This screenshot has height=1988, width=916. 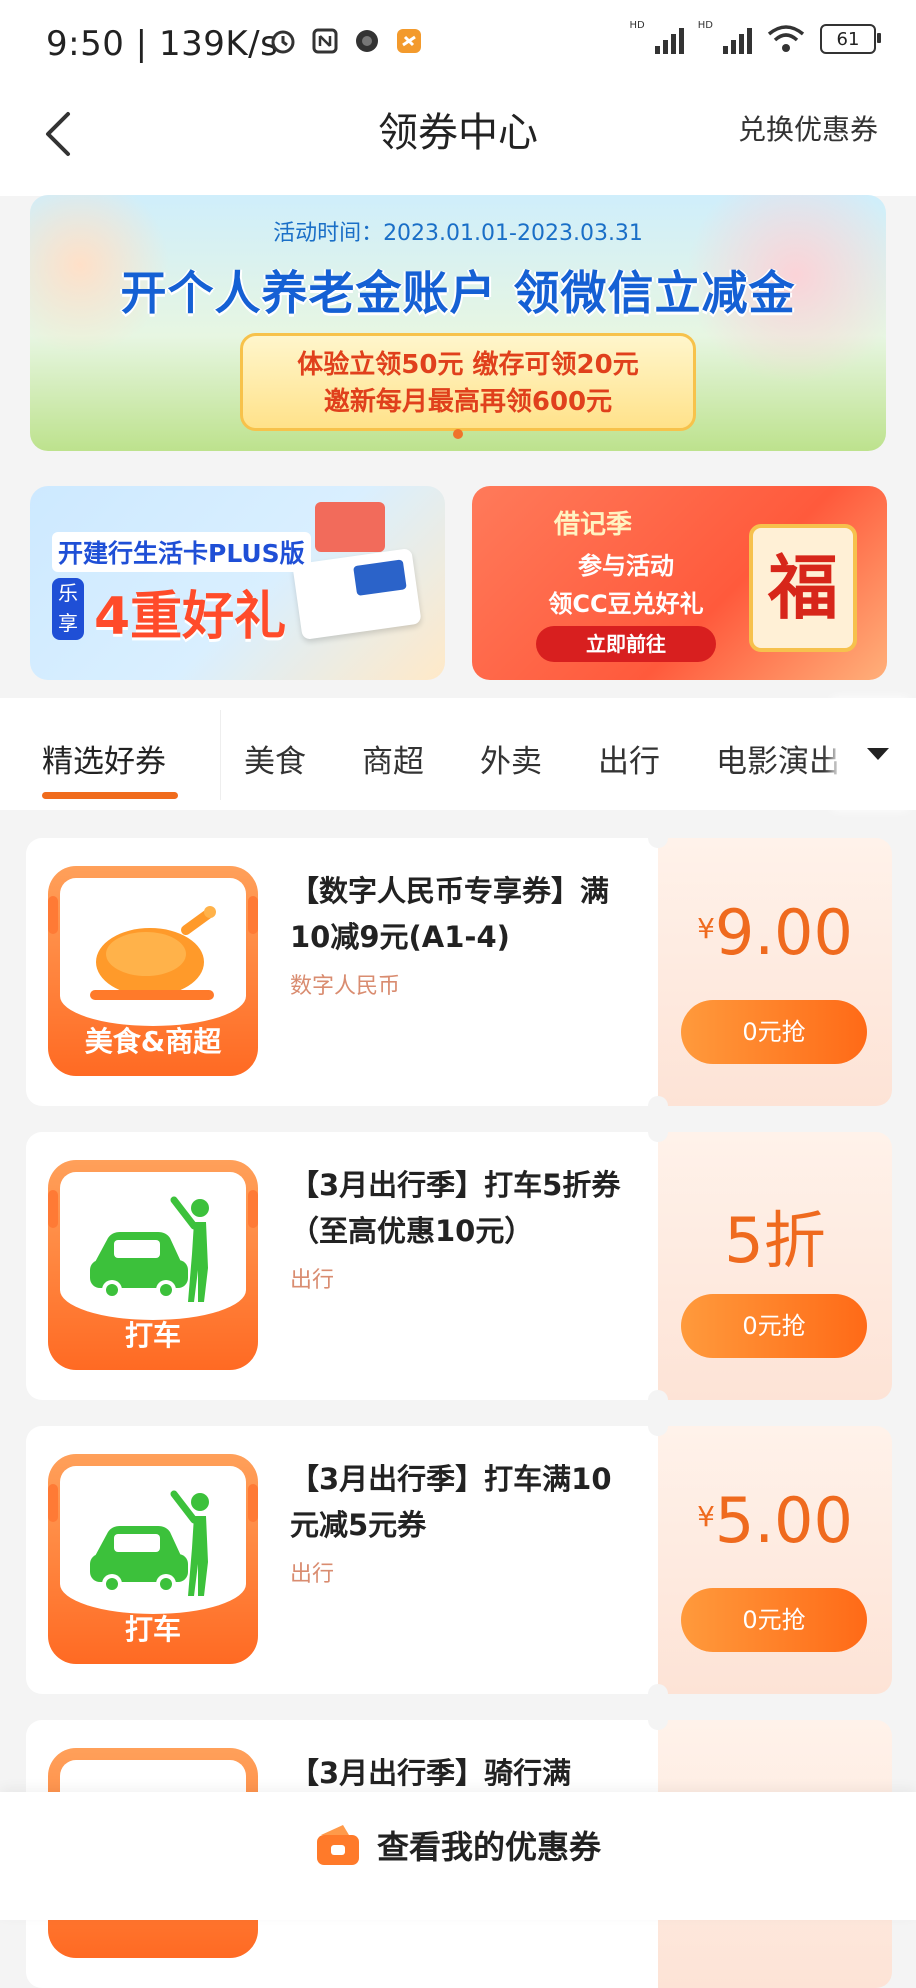 I want to click on my-coupons-button: 查看我的优惠券, so click(x=458, y=1845).